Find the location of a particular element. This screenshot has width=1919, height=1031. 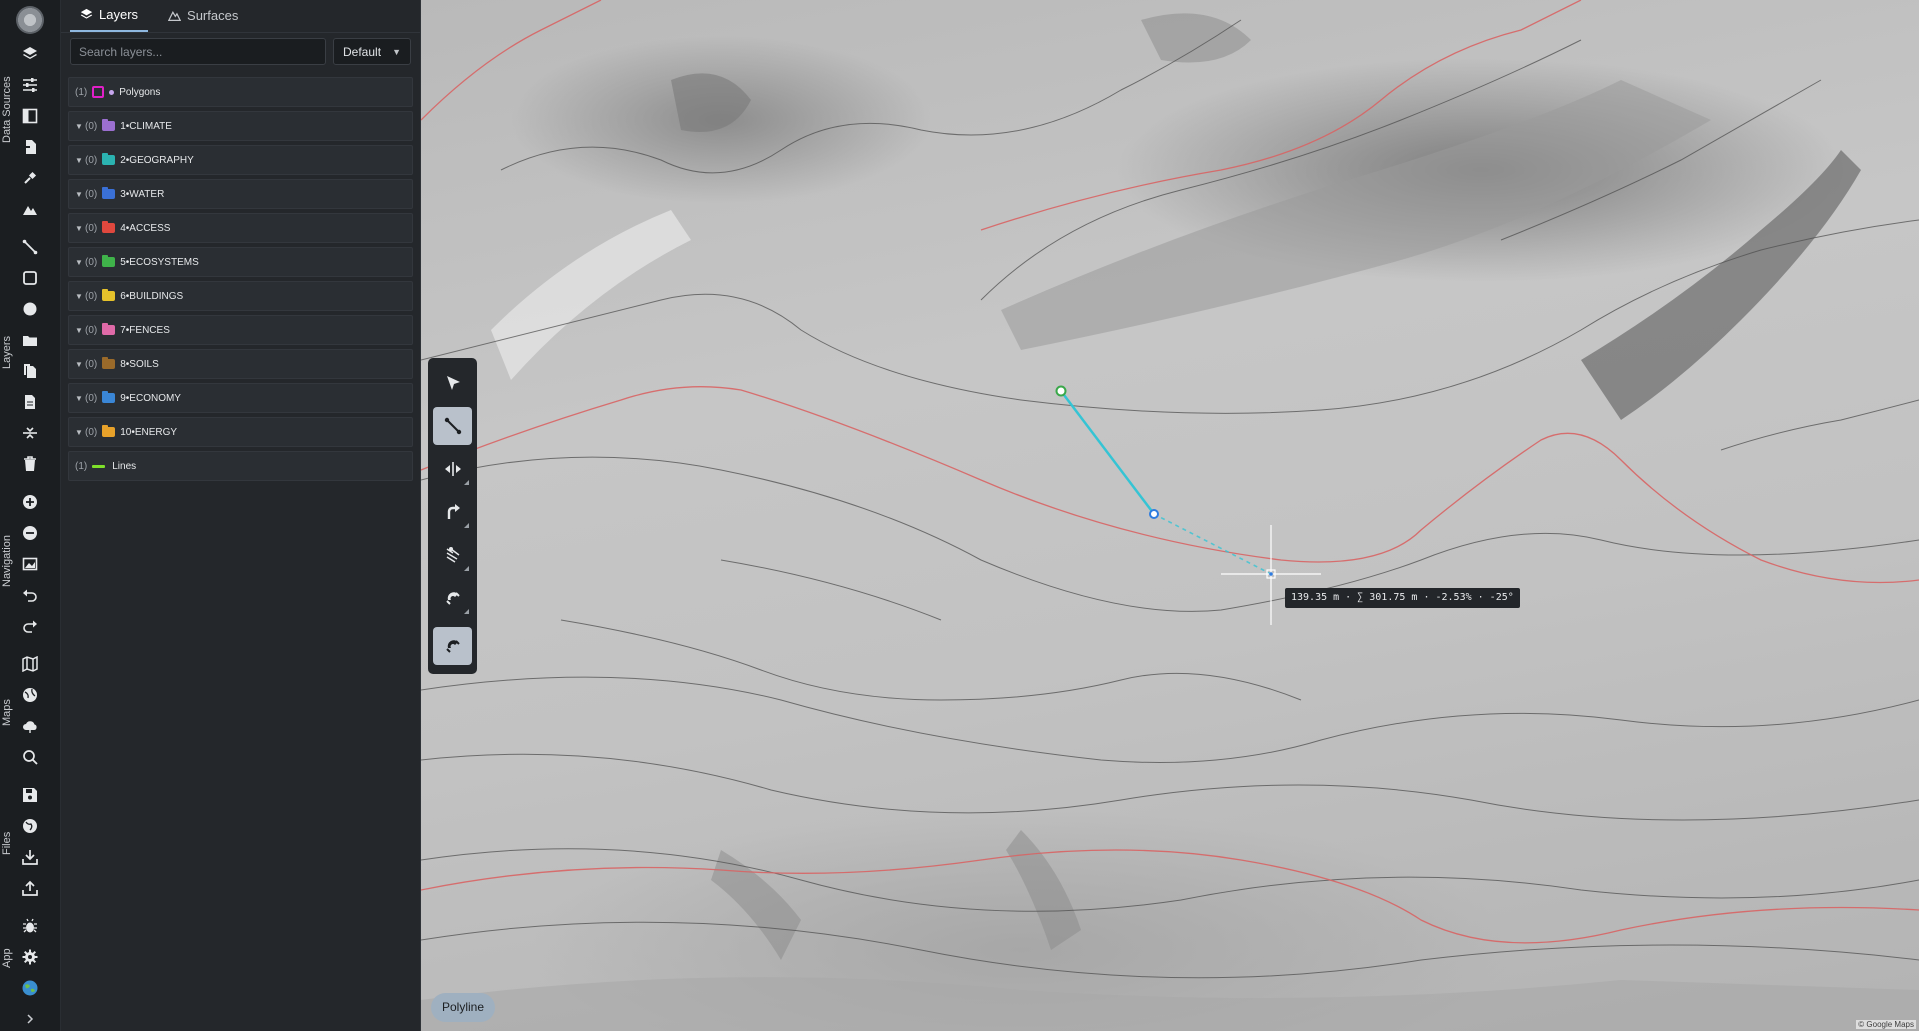

draw-rectangle-button is located at coordinates (30, 278).